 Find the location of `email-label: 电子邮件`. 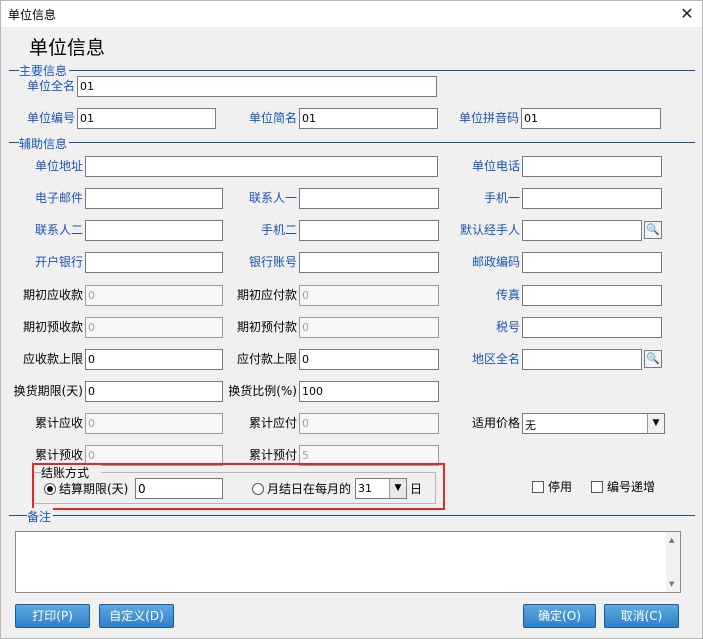

email-label: 电子邮件 is located at coordinates (58, 198).